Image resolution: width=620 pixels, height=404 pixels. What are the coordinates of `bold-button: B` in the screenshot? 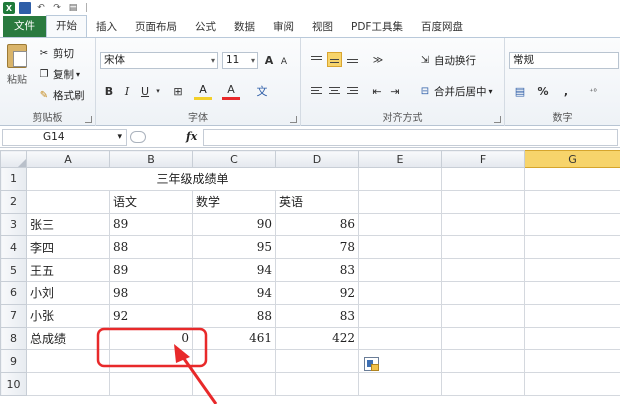 It's located at (109, 91).